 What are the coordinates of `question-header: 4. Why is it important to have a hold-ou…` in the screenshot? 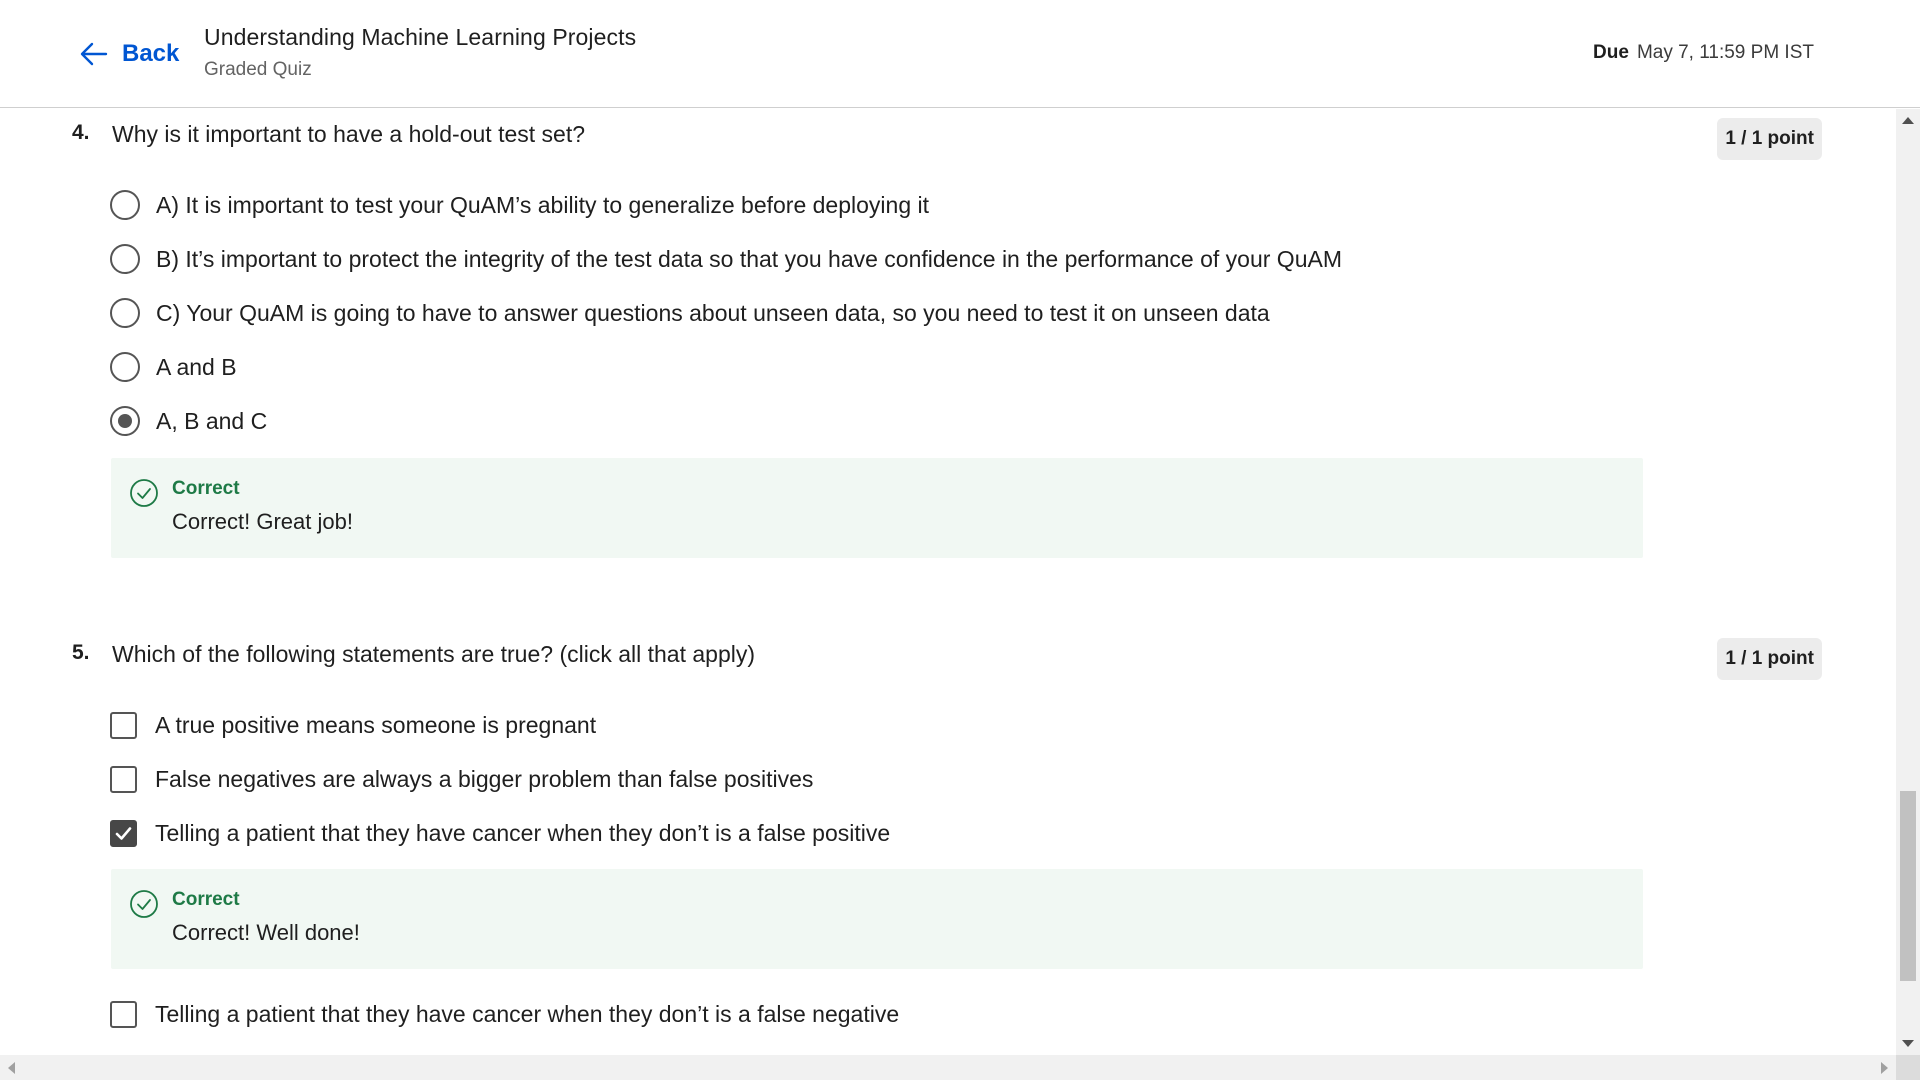 It's located at (947, 134).